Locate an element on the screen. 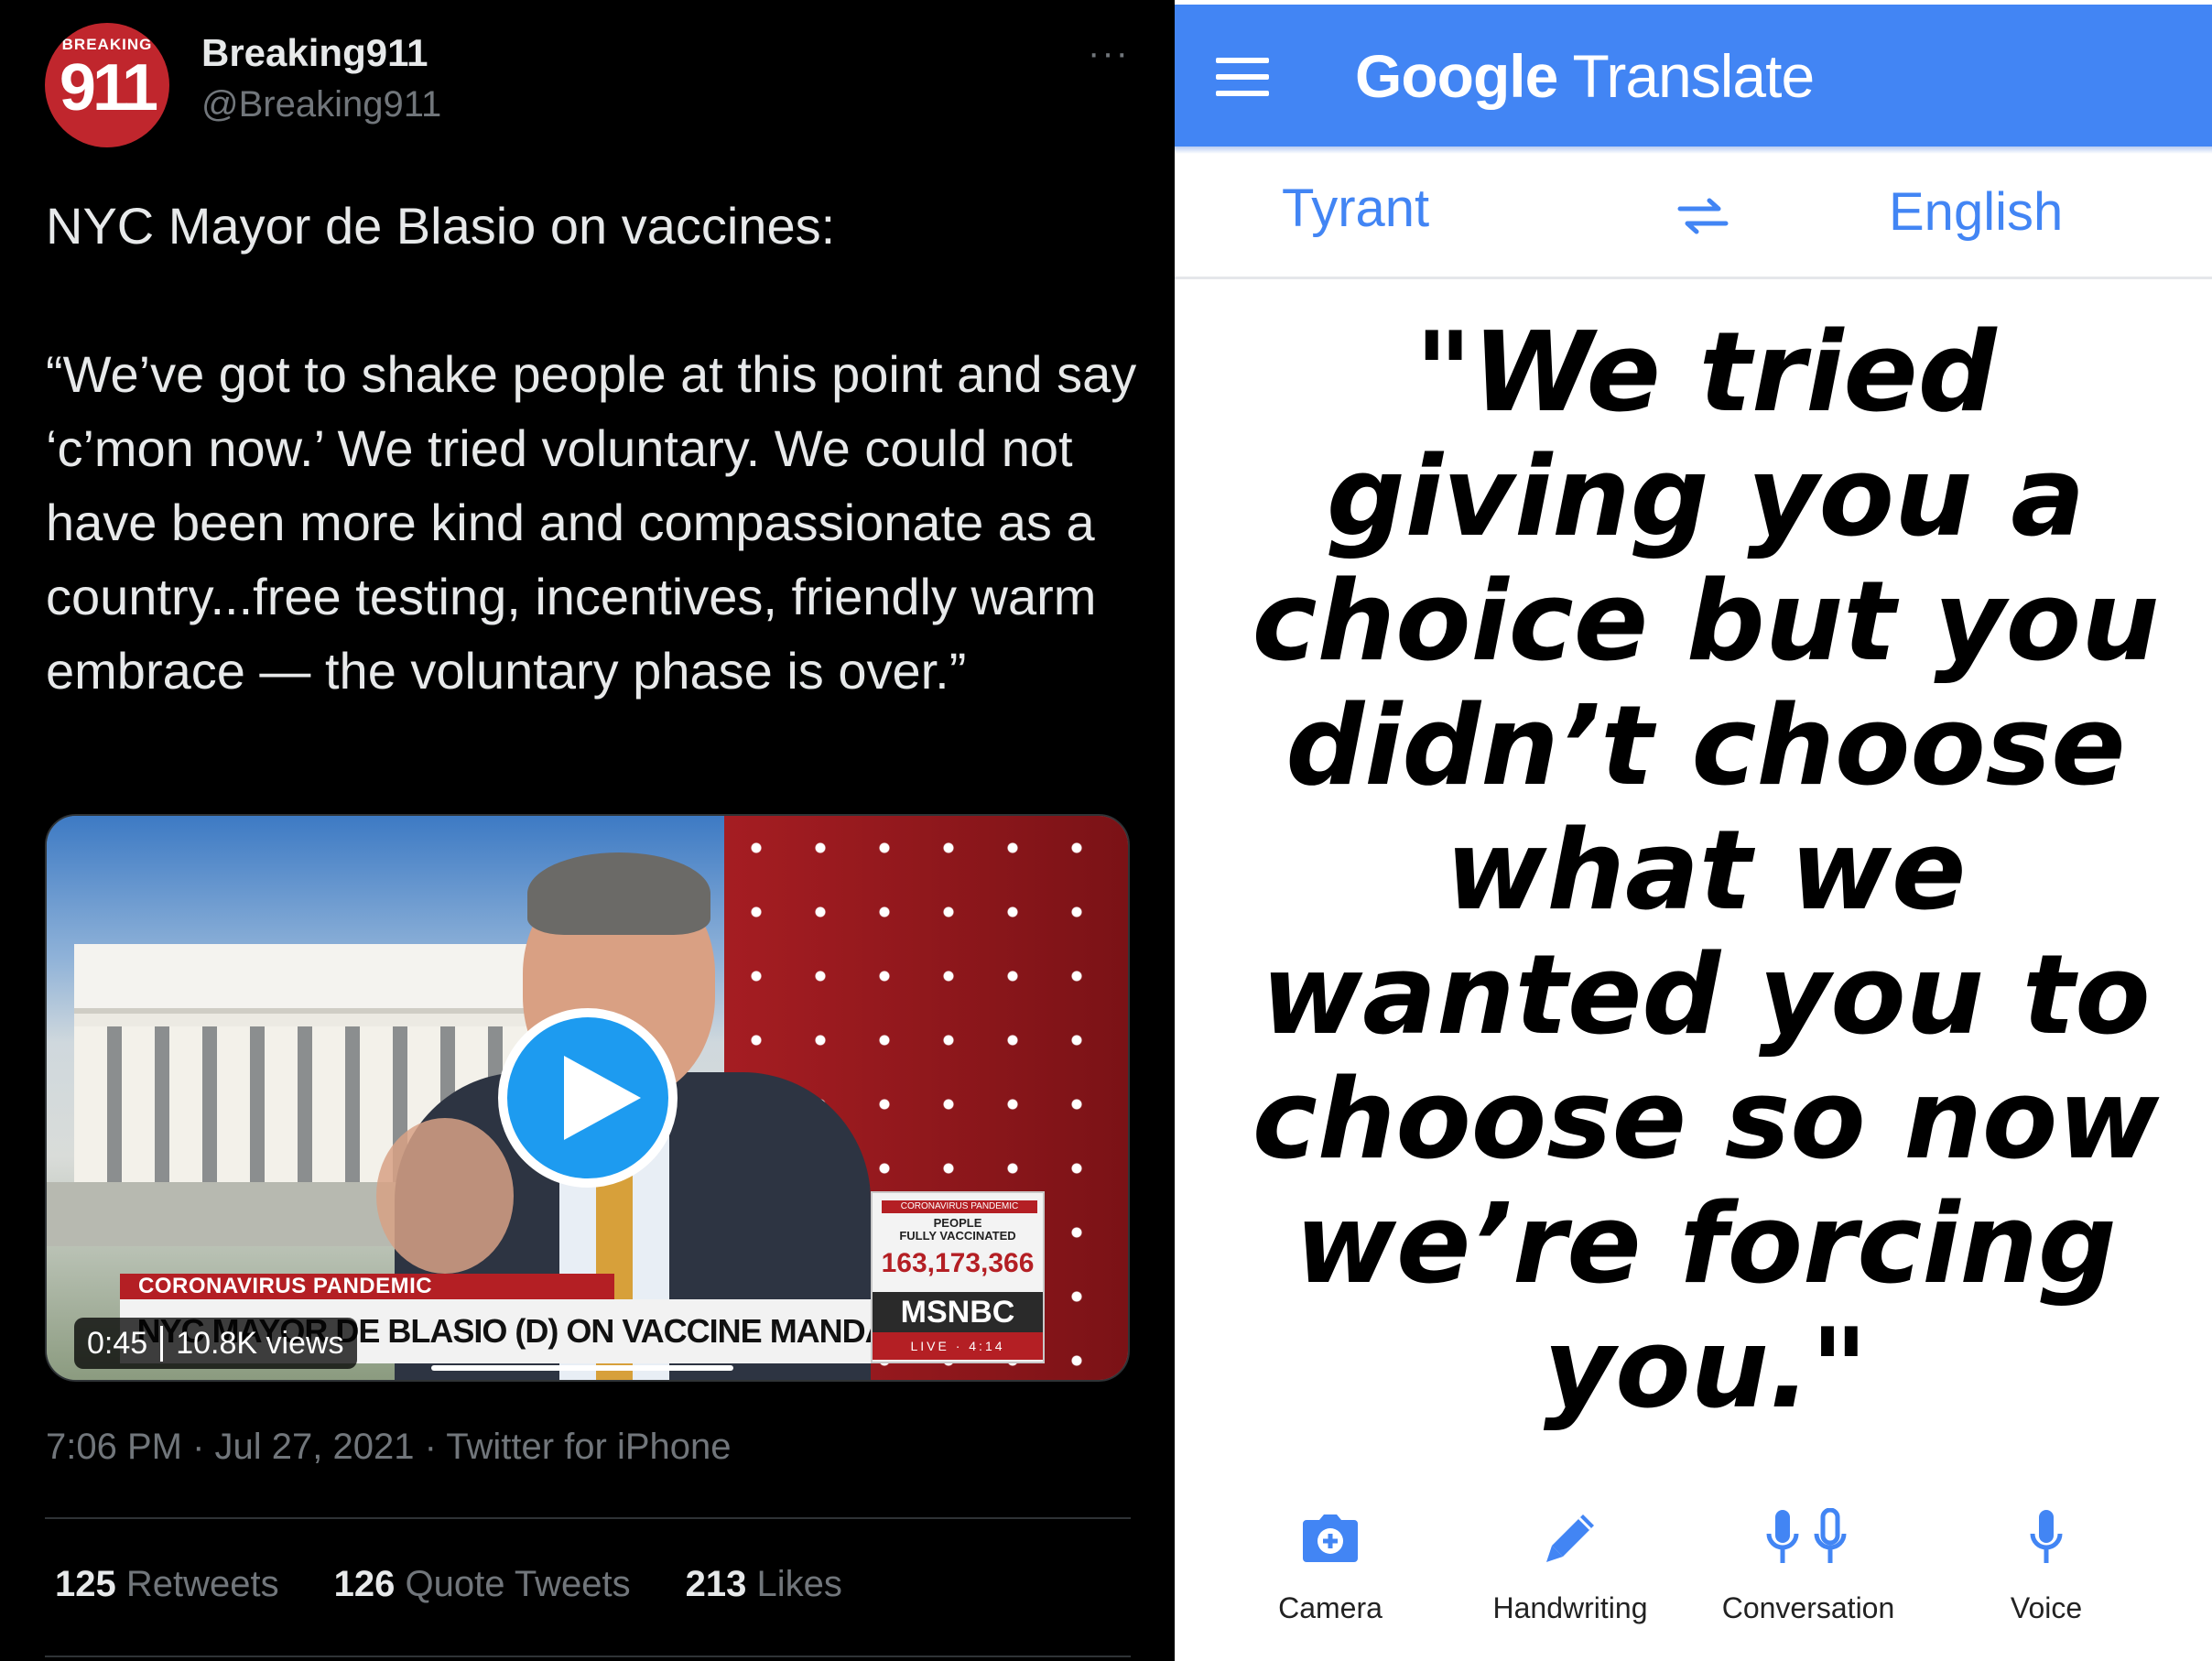 Image resolution: width=2212 pixels, height=1661 pixels. conversation-icon is located at coordinates (1807, 1535).